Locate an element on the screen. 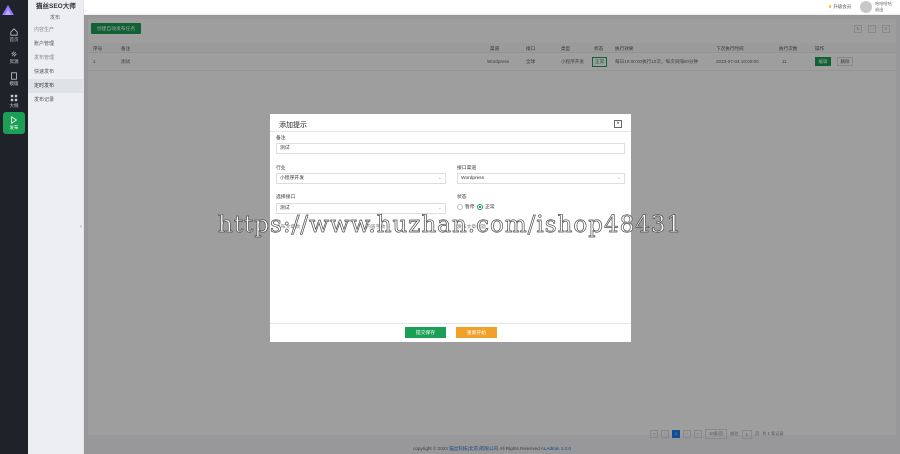  api-channel-label: 接口渠道 is located at coordinates (467, 168).